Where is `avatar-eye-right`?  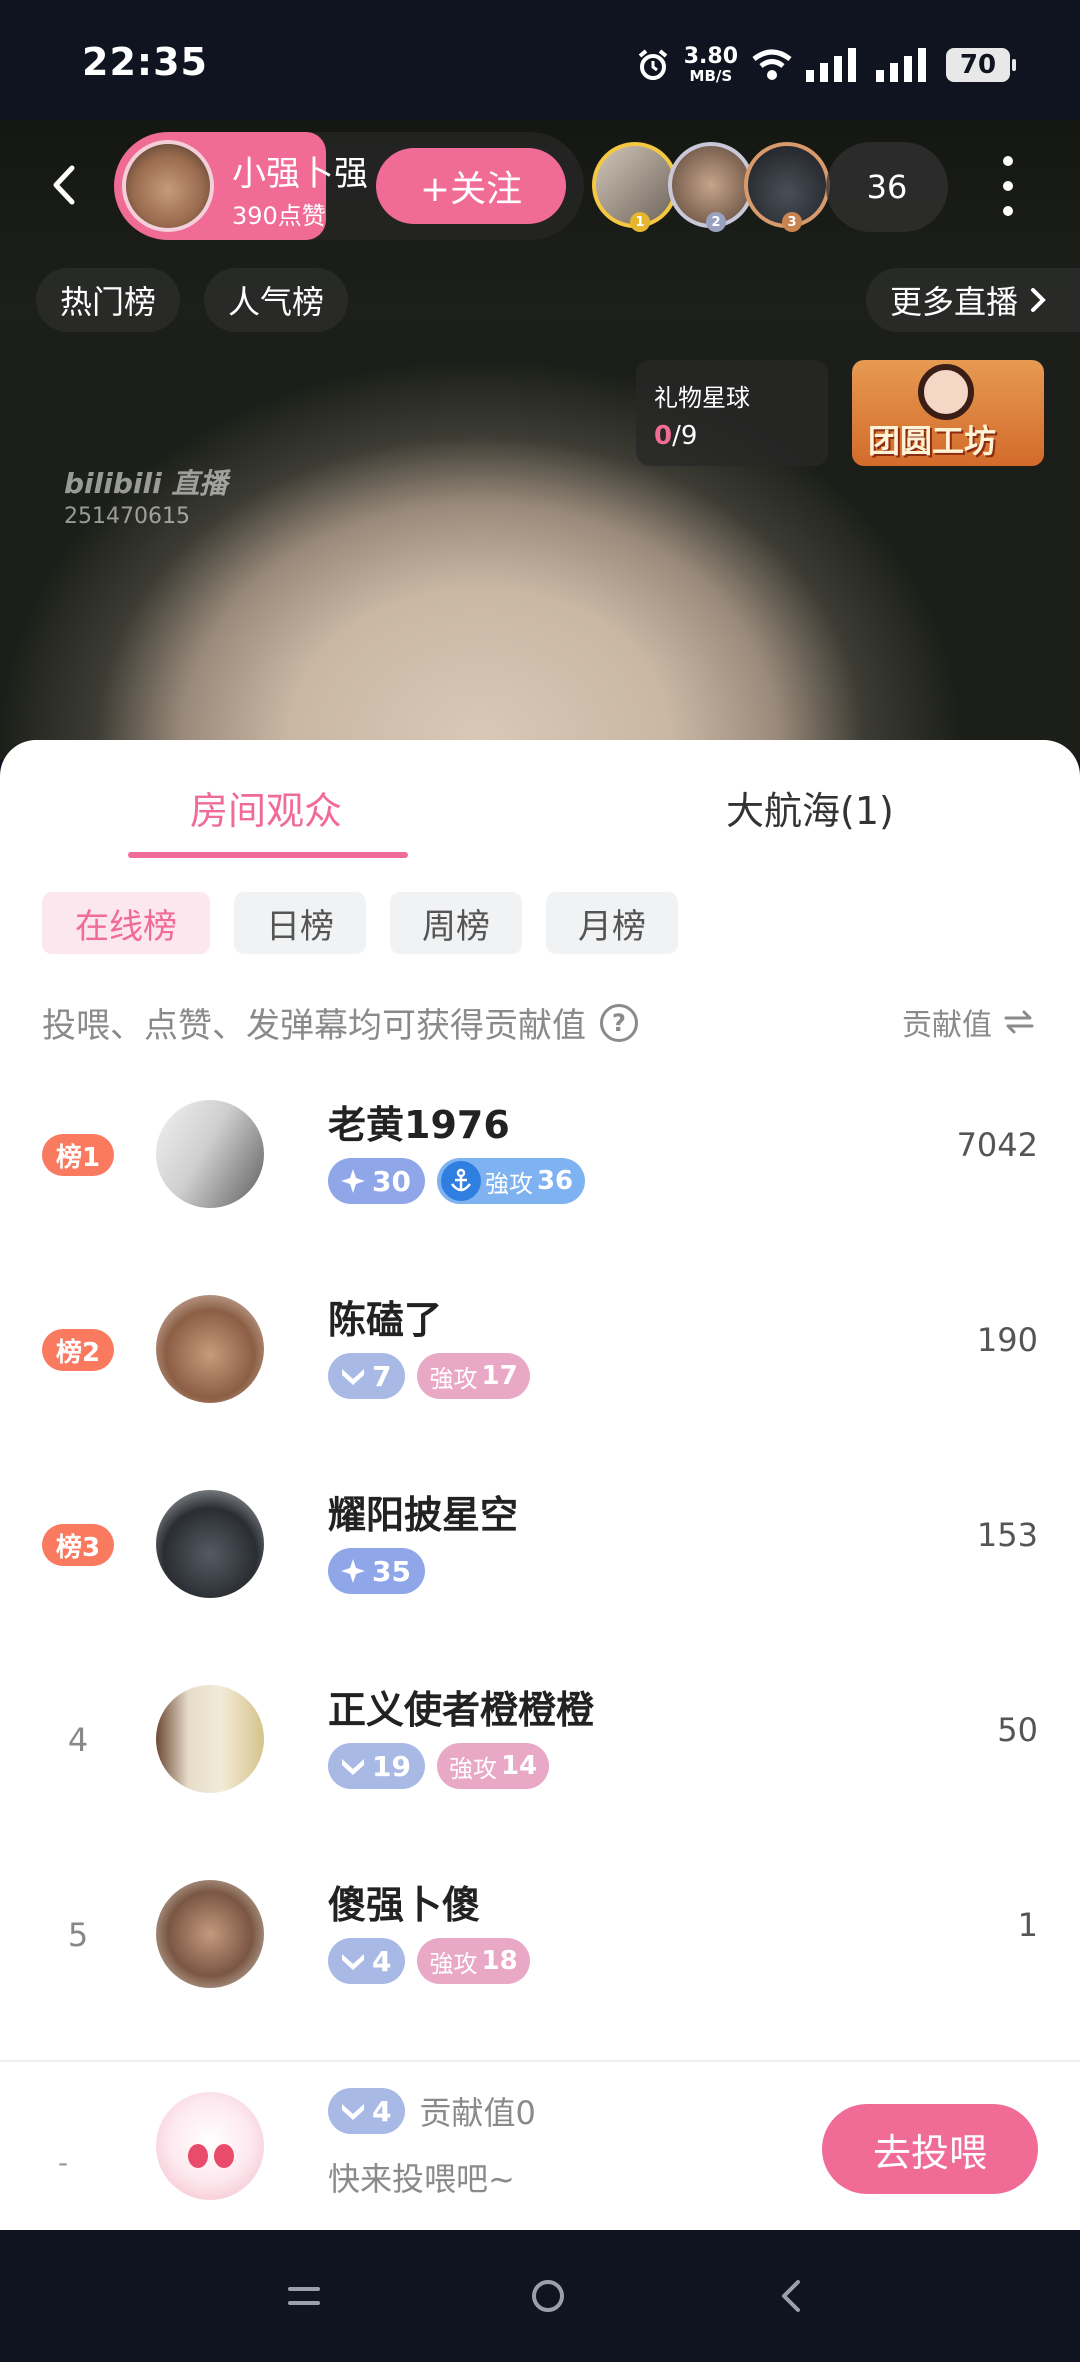 avatar-eye-right is located at coordinates (224, 2156).